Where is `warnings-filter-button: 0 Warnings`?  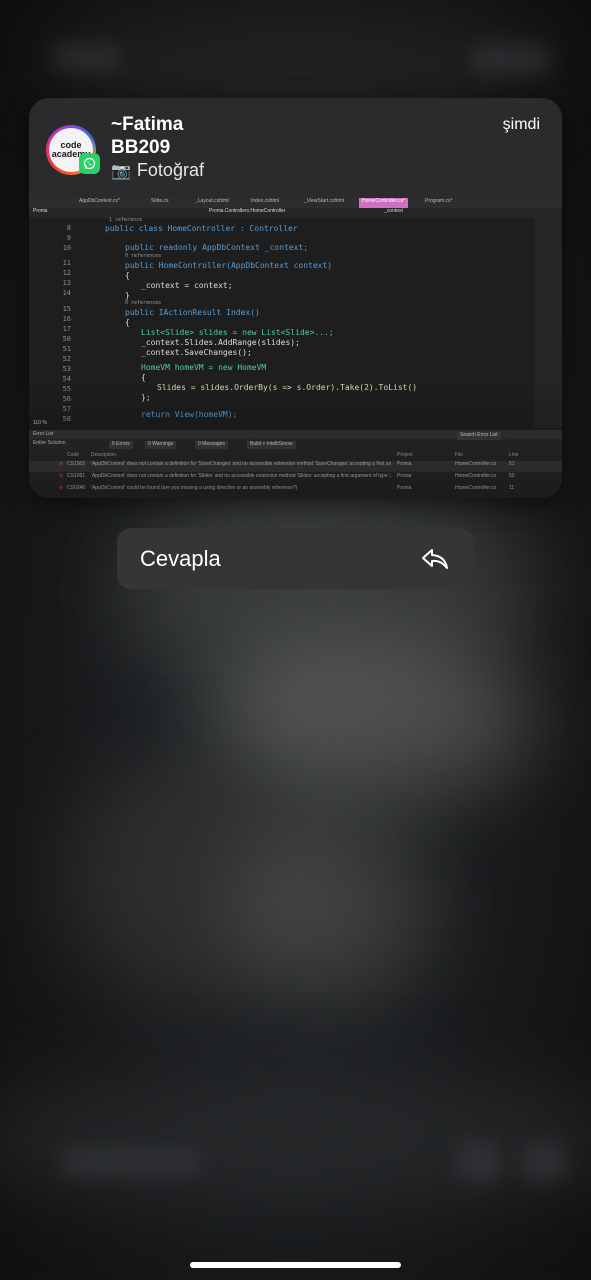
warnings-filter-button: 0 Warnings is located at coordinates (161, 445).